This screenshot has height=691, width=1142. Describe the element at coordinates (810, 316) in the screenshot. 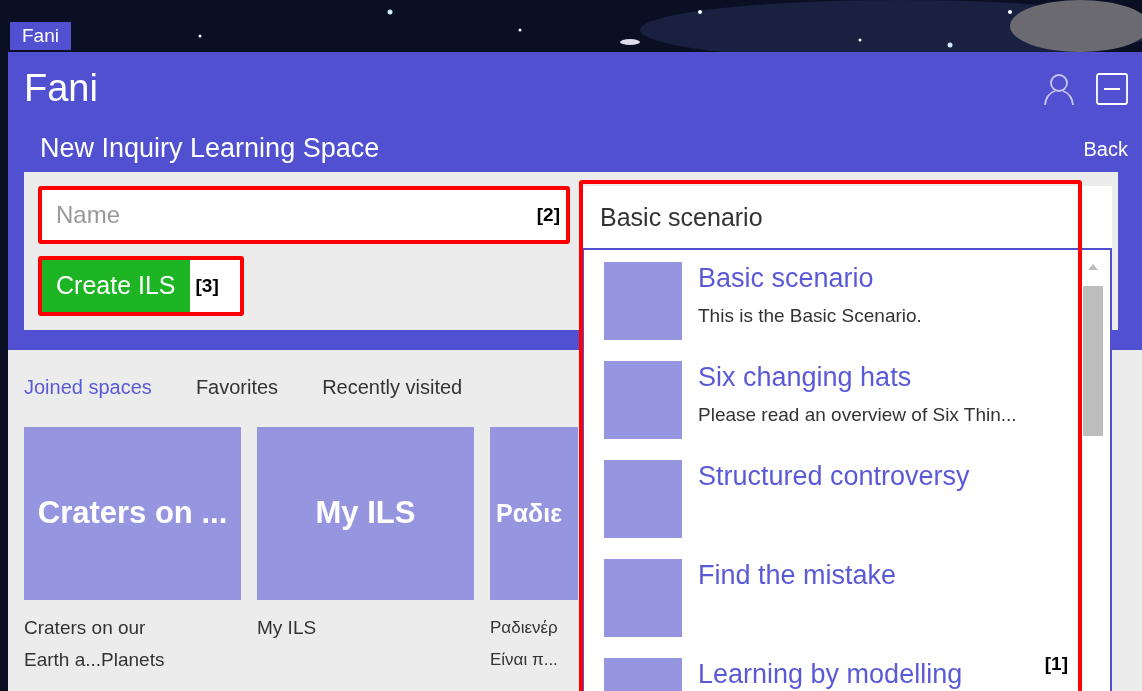

I see `scenario-description: This is the Basic Scenario.` at that location.